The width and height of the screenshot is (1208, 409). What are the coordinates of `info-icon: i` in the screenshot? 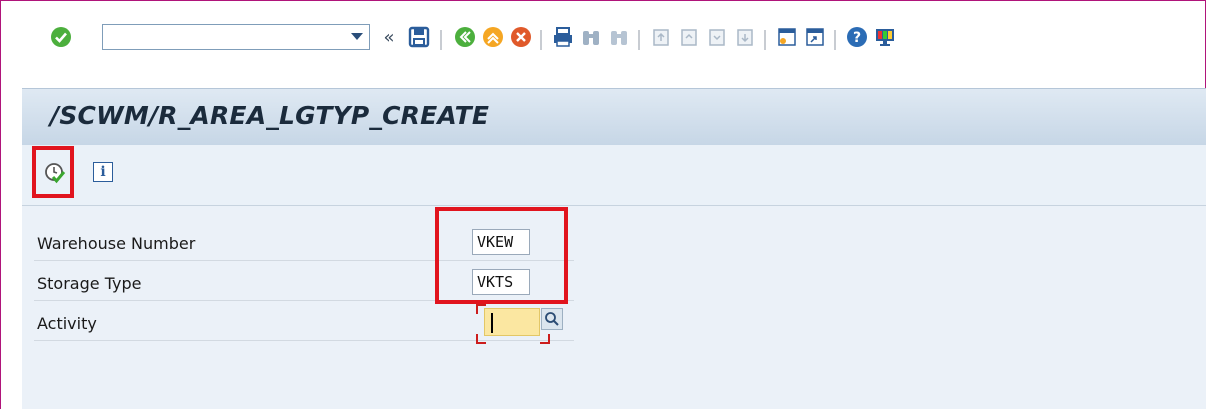 It's located at (103, 172).